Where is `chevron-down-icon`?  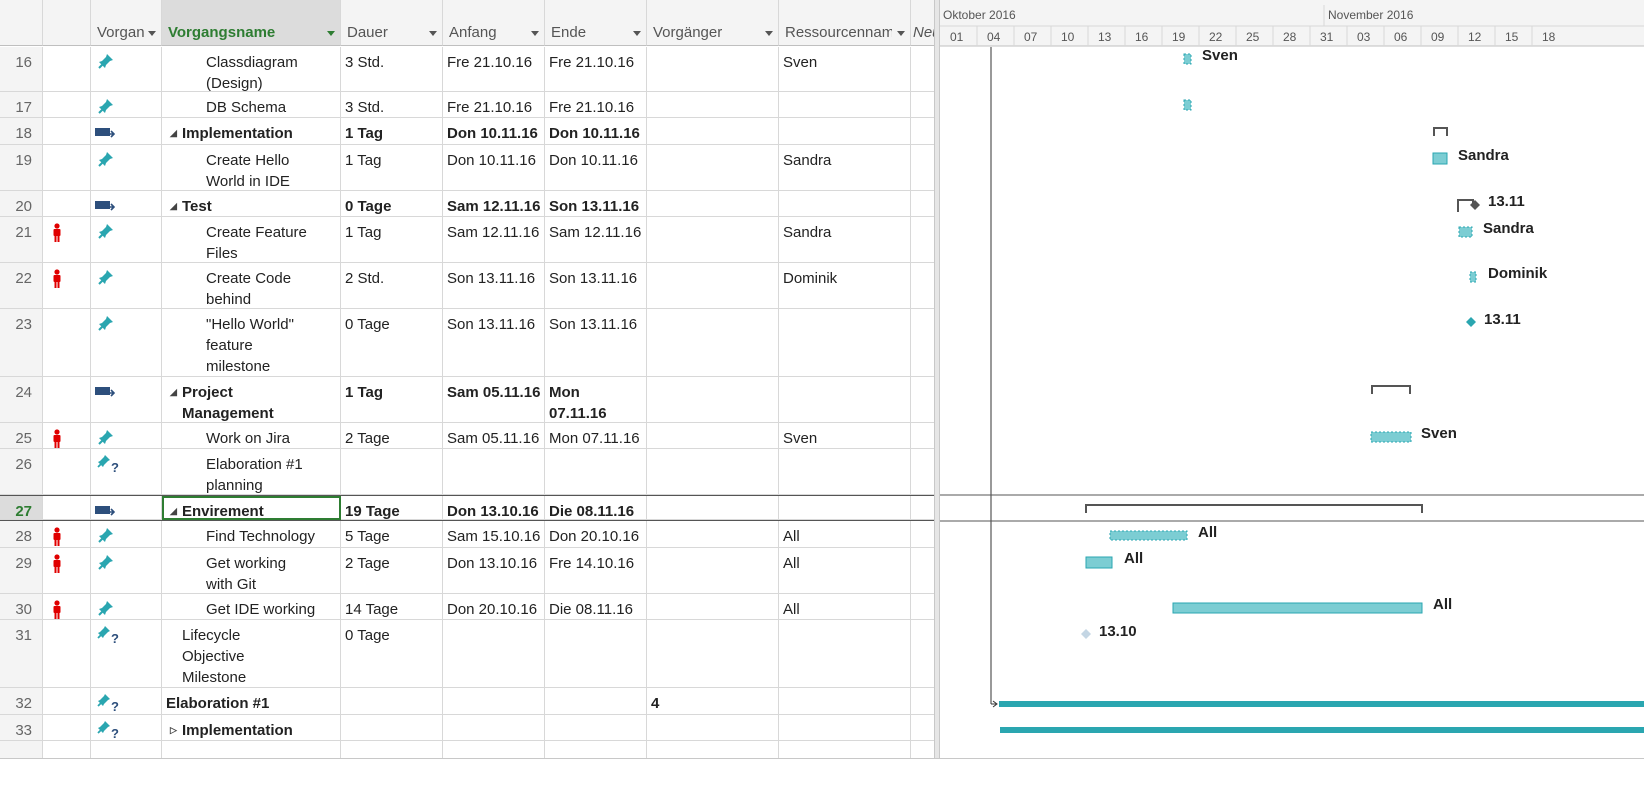
chevron-down-icon is located at coordinates (769, 33).